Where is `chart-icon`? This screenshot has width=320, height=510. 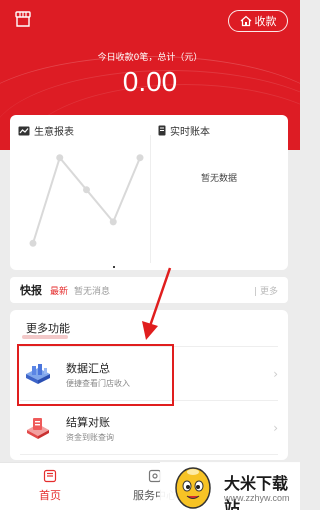 chart-icon is located at coordinates (24, 130).